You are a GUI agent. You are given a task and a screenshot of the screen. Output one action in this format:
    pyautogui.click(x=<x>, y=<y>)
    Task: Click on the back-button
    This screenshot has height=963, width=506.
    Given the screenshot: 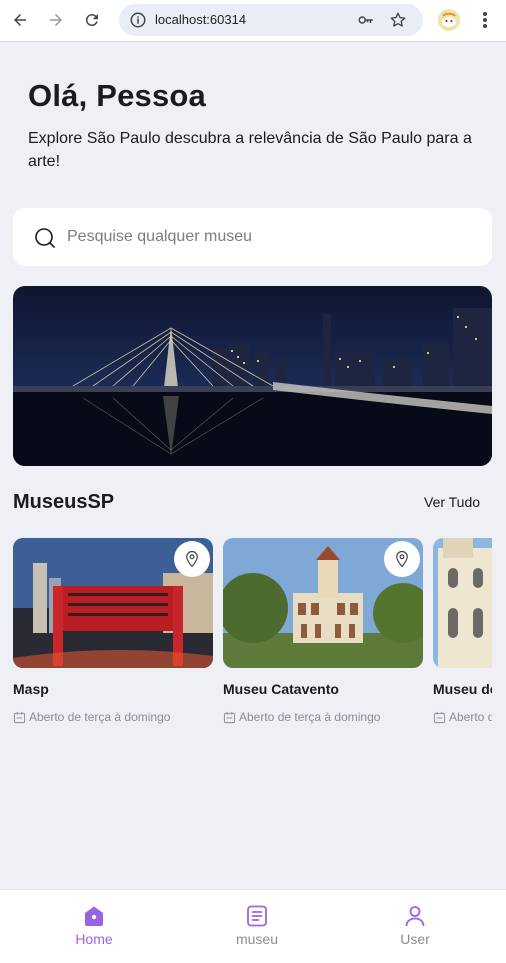 What is the action you would take?
    pyautogui.click(x=20, y=20)
    